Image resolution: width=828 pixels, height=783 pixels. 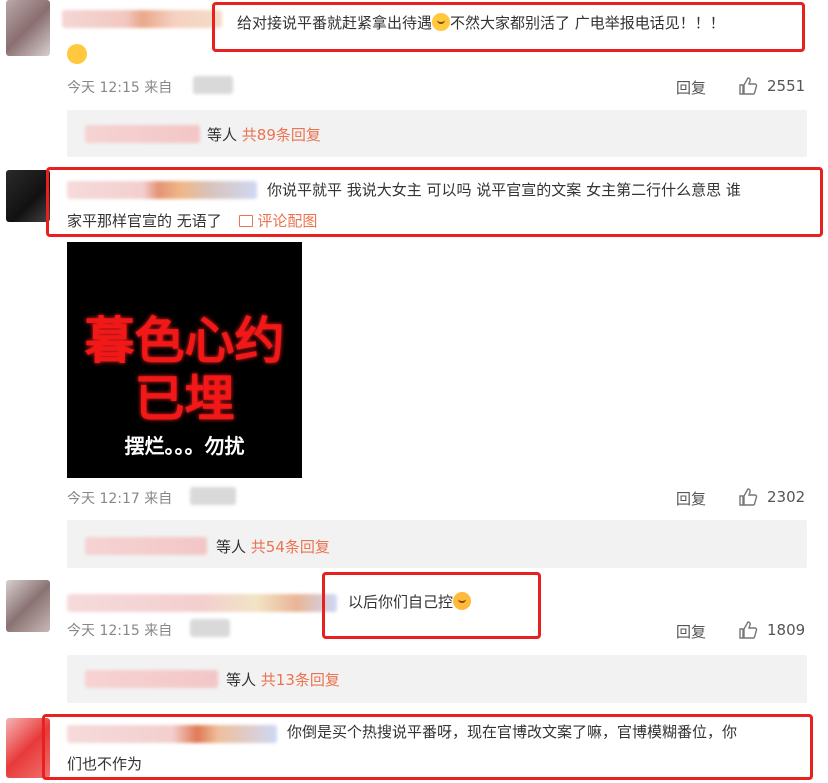 I want to click on comment-text: 你倒是买个热搜说平番呀，现在官博改文案了嘛，官博模糊番位，你, so click(x=512, y=732).